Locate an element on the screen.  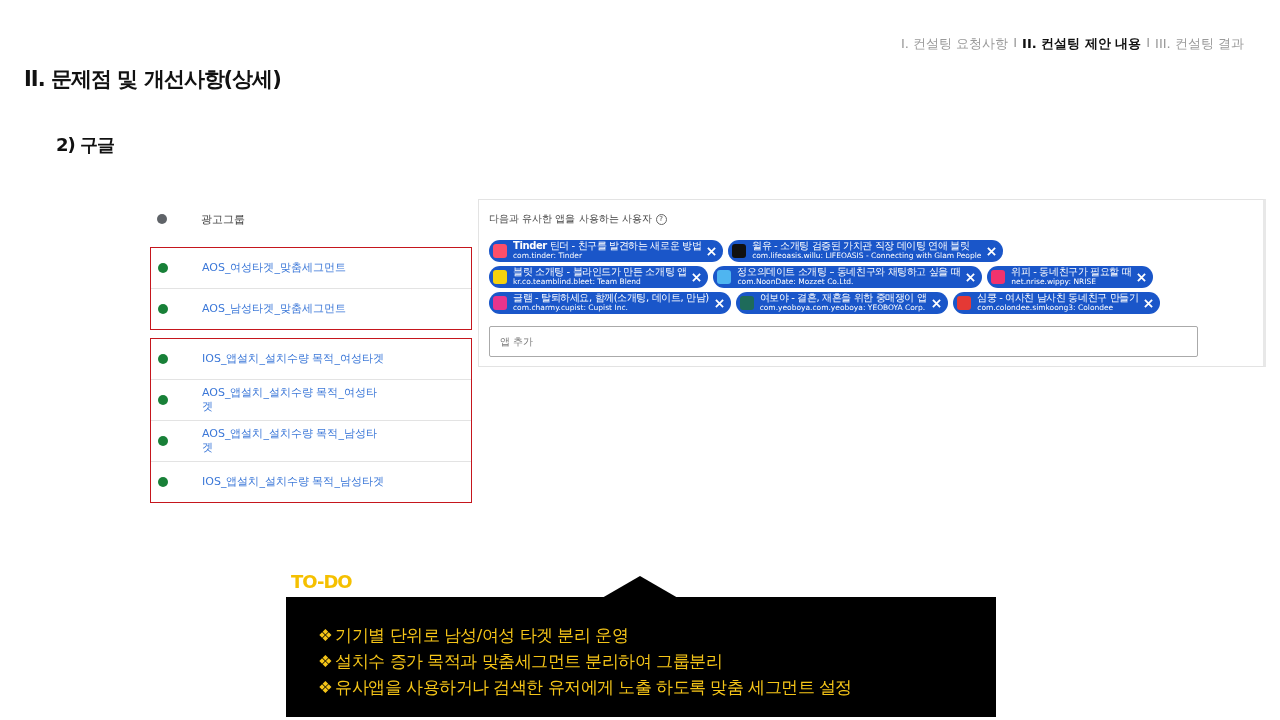
ad-group-link: AOS_남성타겟_맞춤세그먼트 is located at coordinates (294, 309).